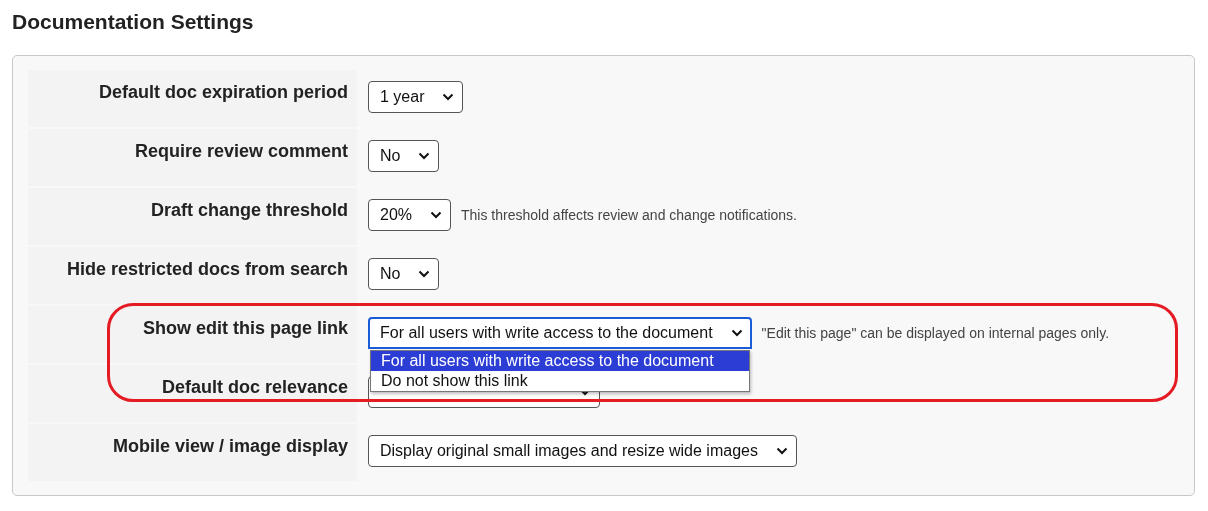 This screenshot has width=1208, height=511. What do you see at coordinates (249, 210) in the screenshot?
I see `setting-label: Draft change threshold` at bounding box center [249, 210].